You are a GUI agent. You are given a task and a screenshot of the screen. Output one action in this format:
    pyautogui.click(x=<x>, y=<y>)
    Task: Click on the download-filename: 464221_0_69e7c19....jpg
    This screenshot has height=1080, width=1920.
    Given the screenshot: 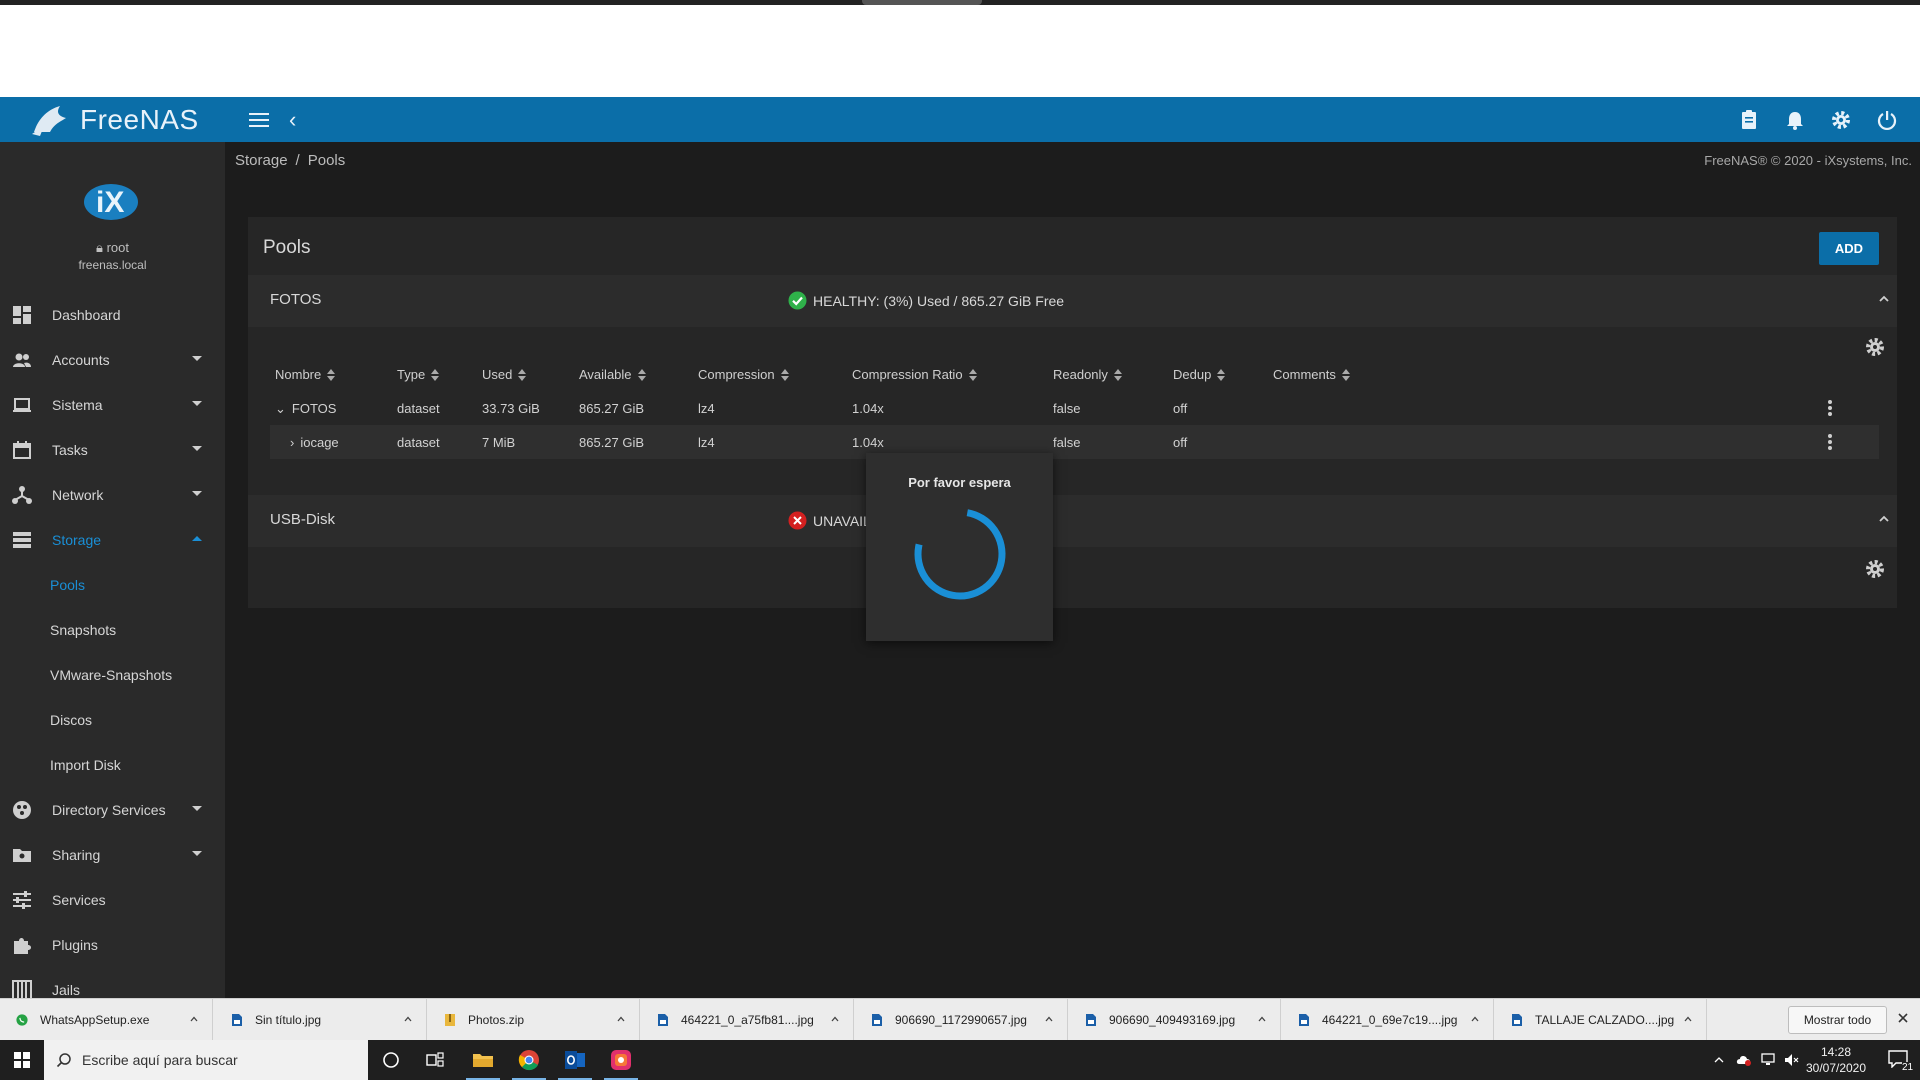 What is the action you would take?
    pyautogui.click(x=1390, y=1020)
    